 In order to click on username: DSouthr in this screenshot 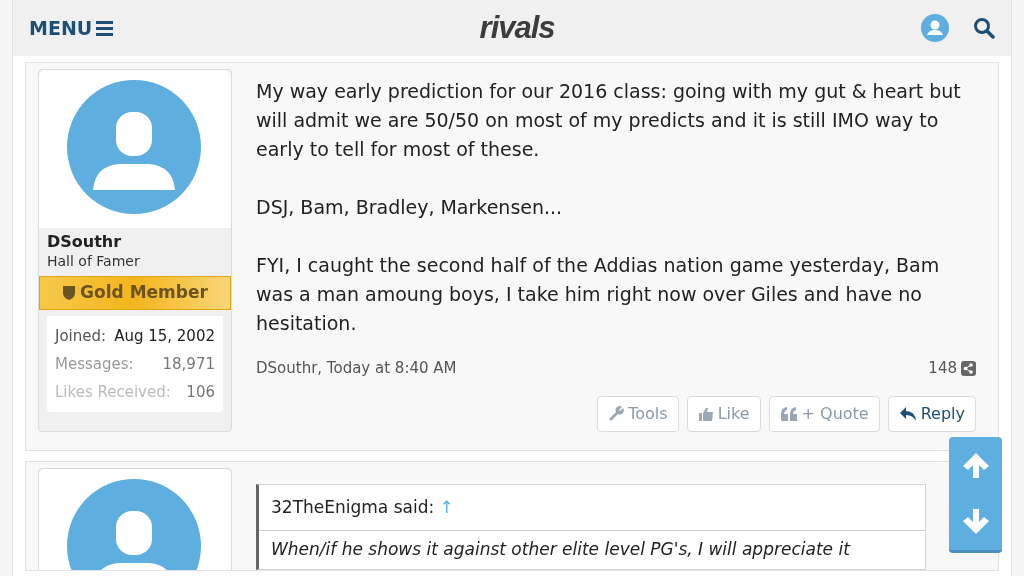, I will do `click(135, 242)`.